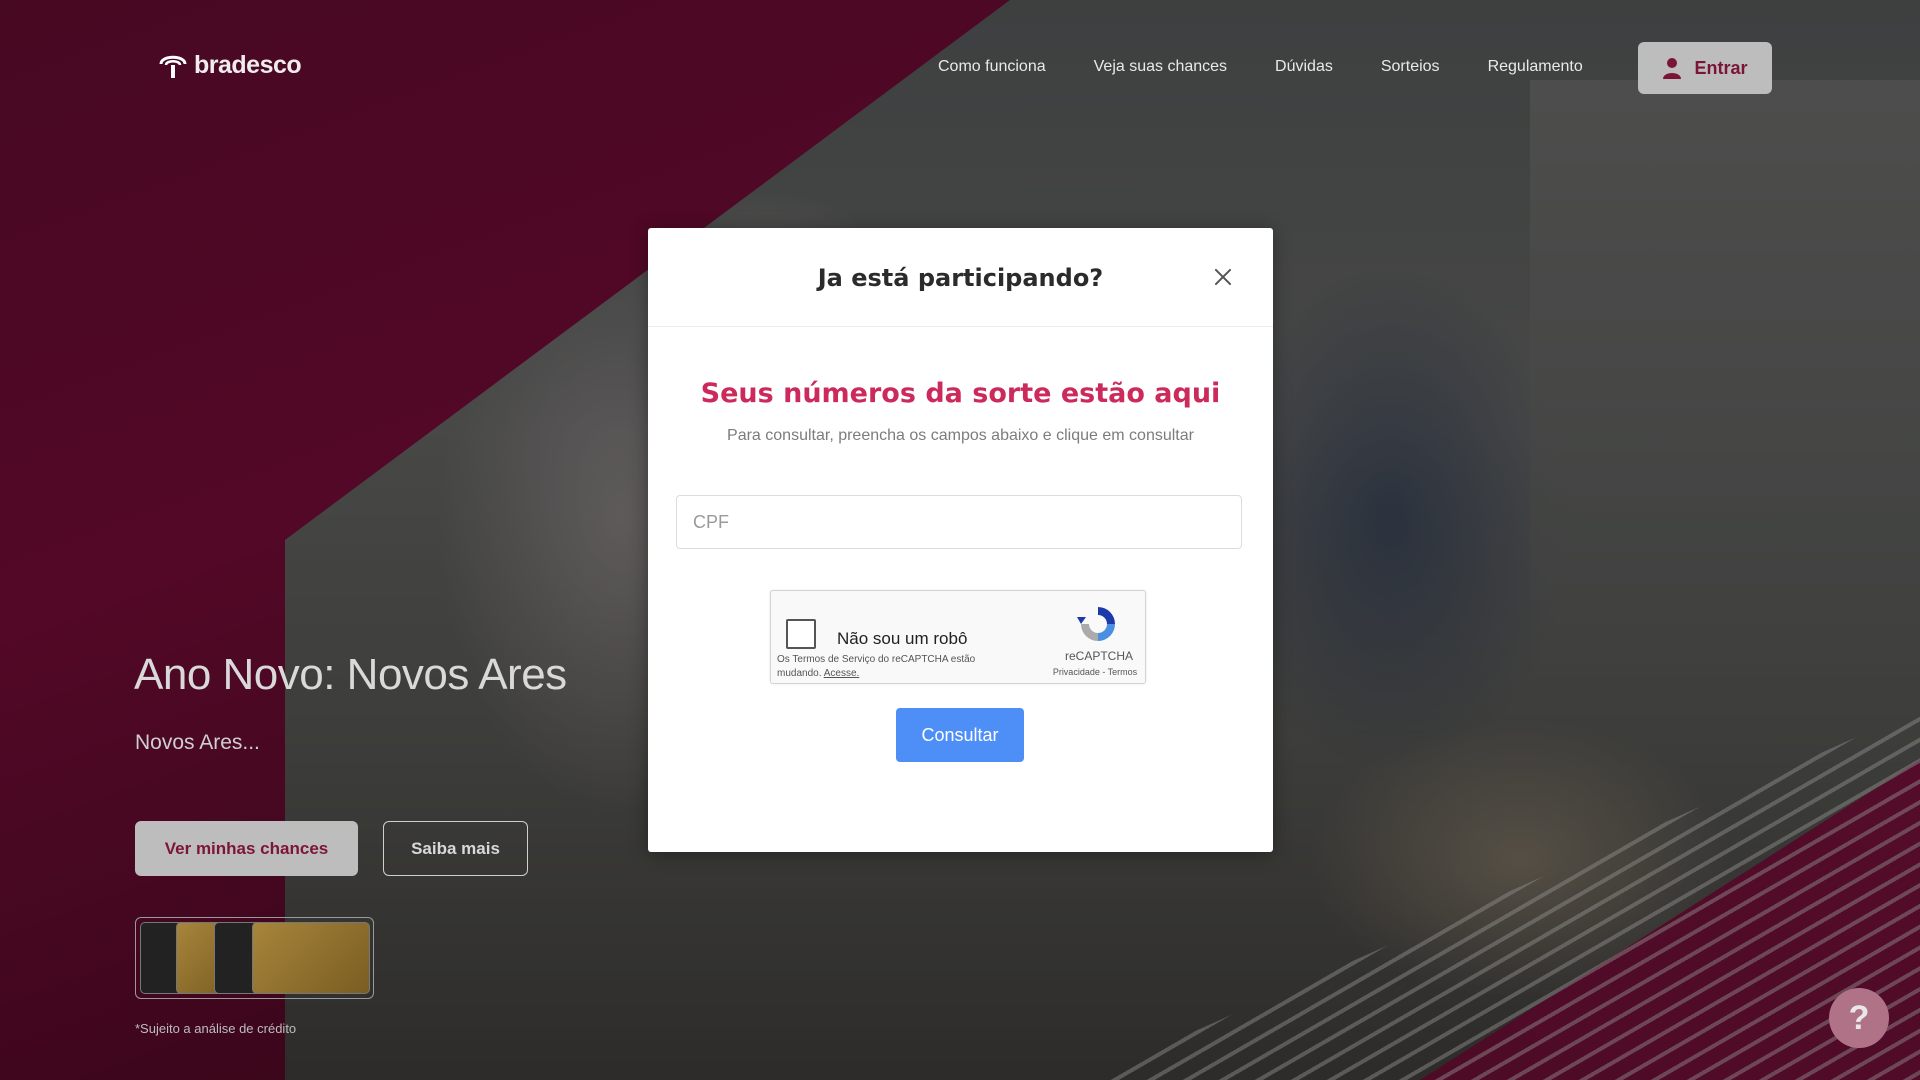 This screenshot has height=1080, width=1920. I want to click on nav-regulamento: Regulamento, so click(1535, 67).